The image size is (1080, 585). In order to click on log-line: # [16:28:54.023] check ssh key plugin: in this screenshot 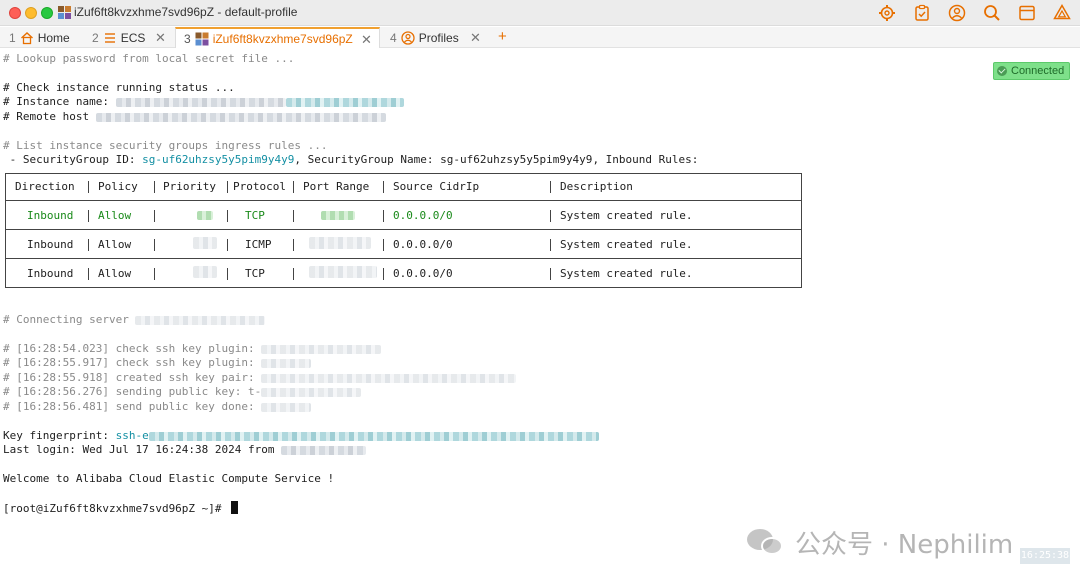, I will do `click(192, 349)`.